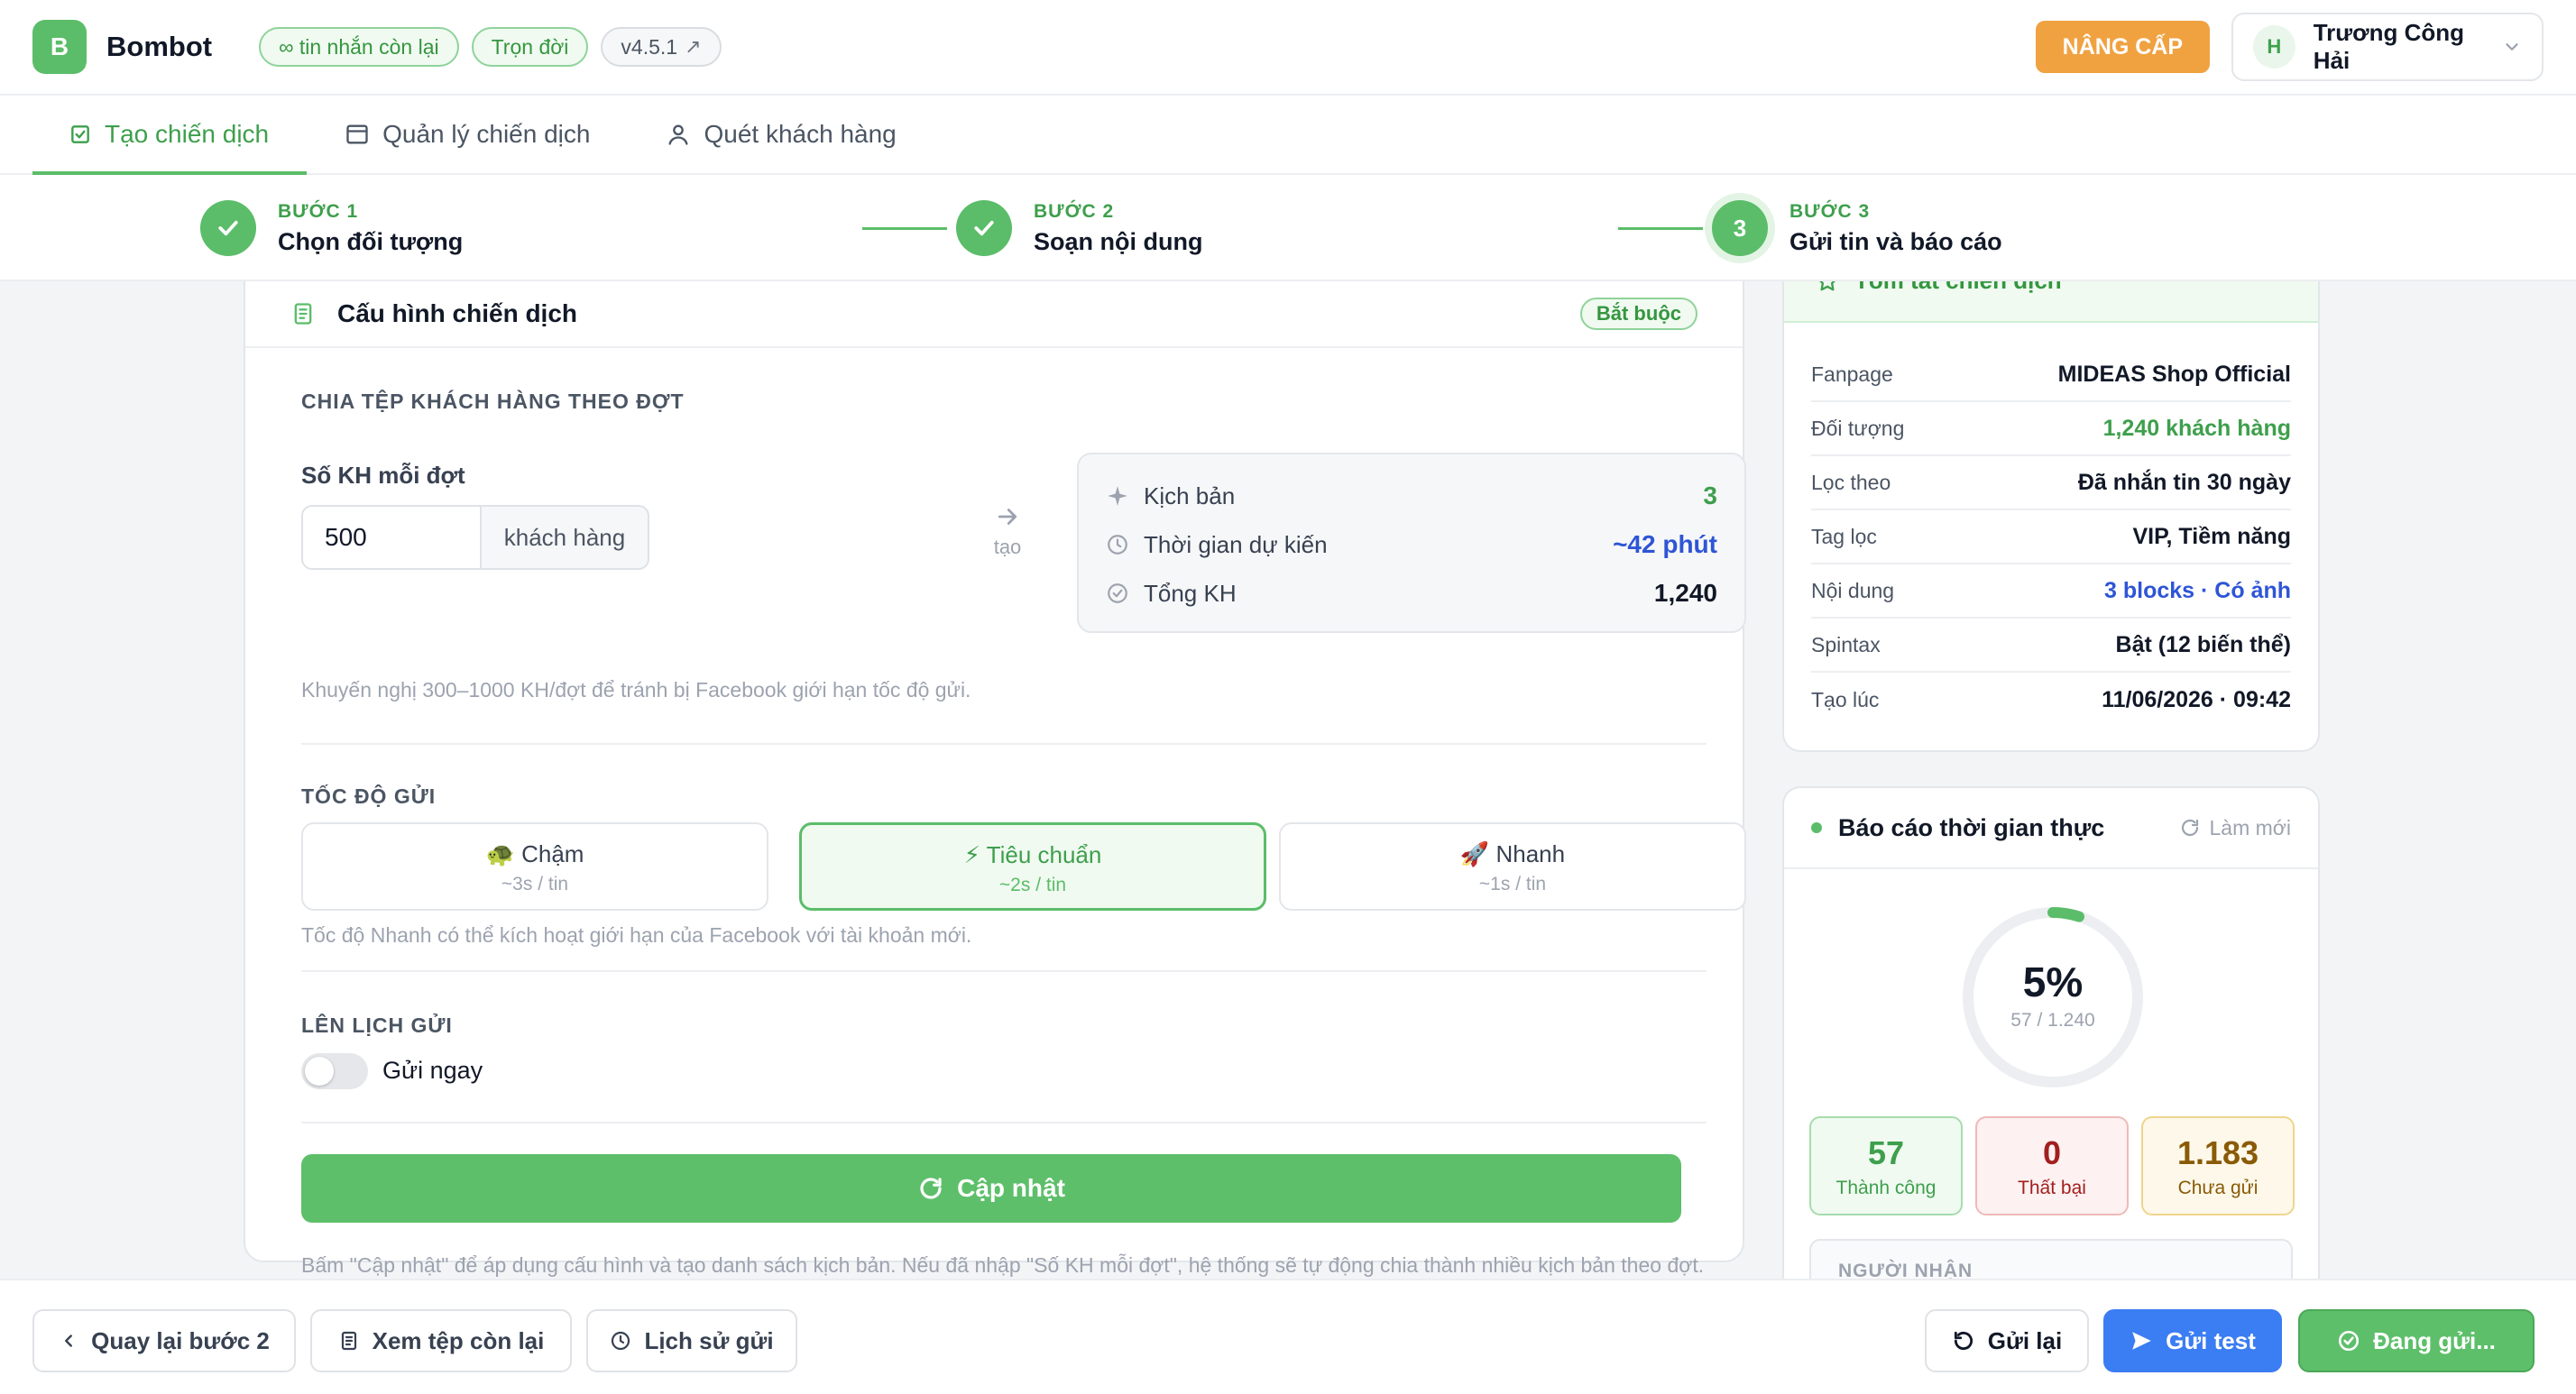 This screenshot has height=1394, width=2576. I want to click on resend-button: Gửi lại, so click(2007, 1340).